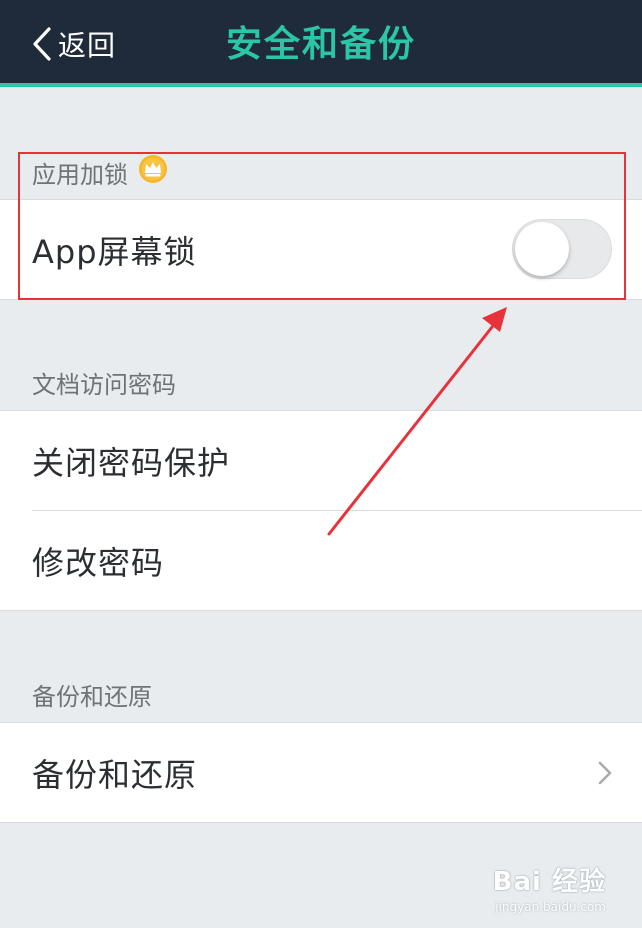 Image resolution: width=642 pixels, height=928 pixels. I want to click on row-change-password: 修改密码, so click(321, 560).